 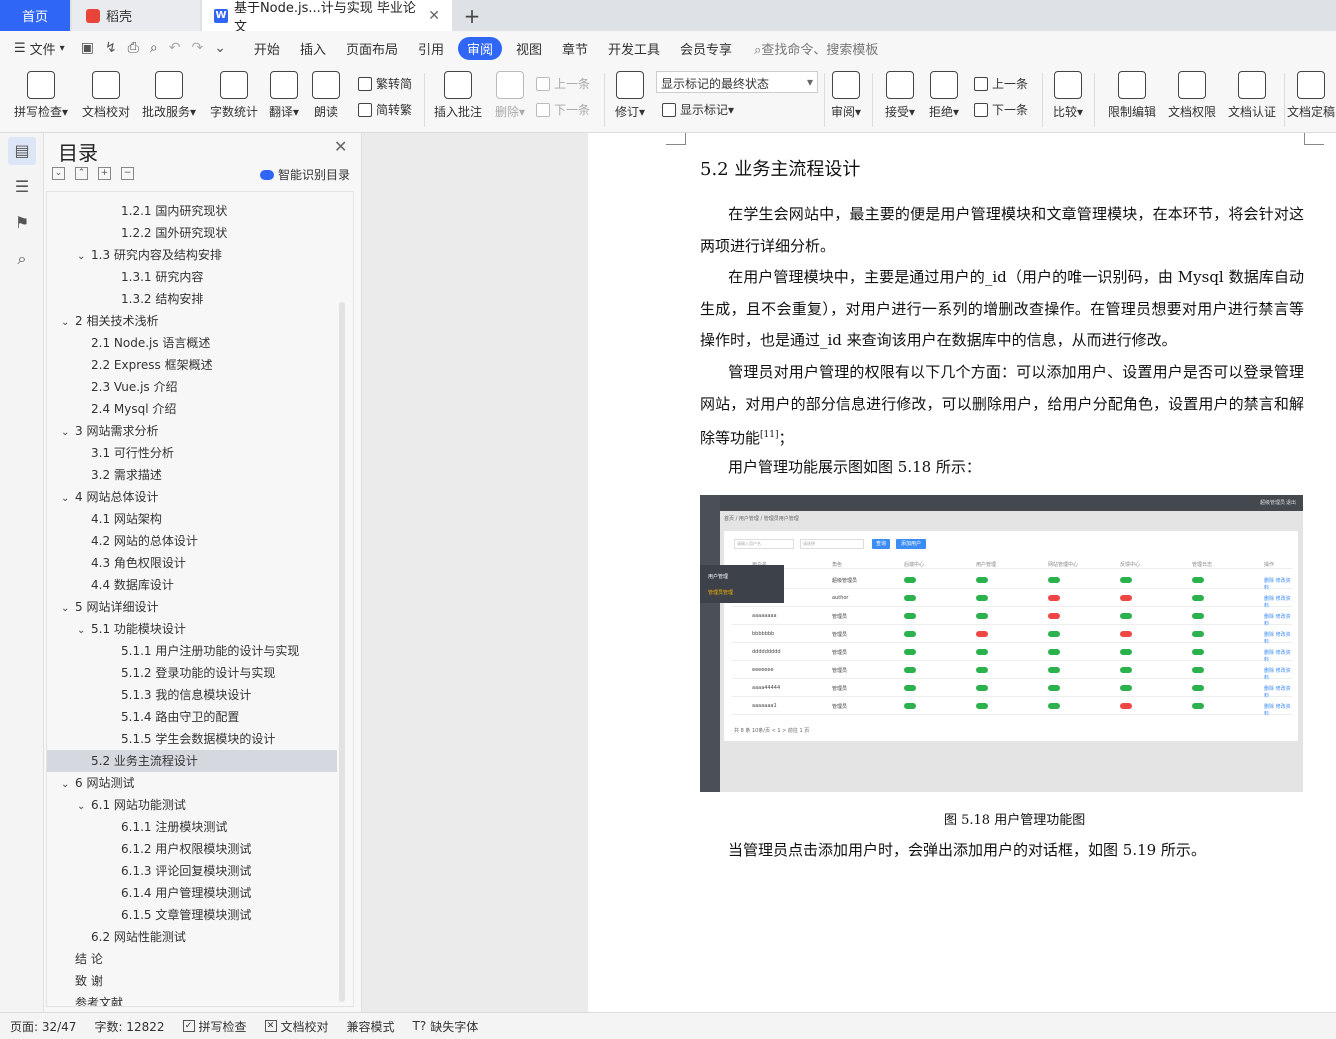 I want to click on toc-item: 5.1.3 我的信息模块设计, so click(x=192, y=695).